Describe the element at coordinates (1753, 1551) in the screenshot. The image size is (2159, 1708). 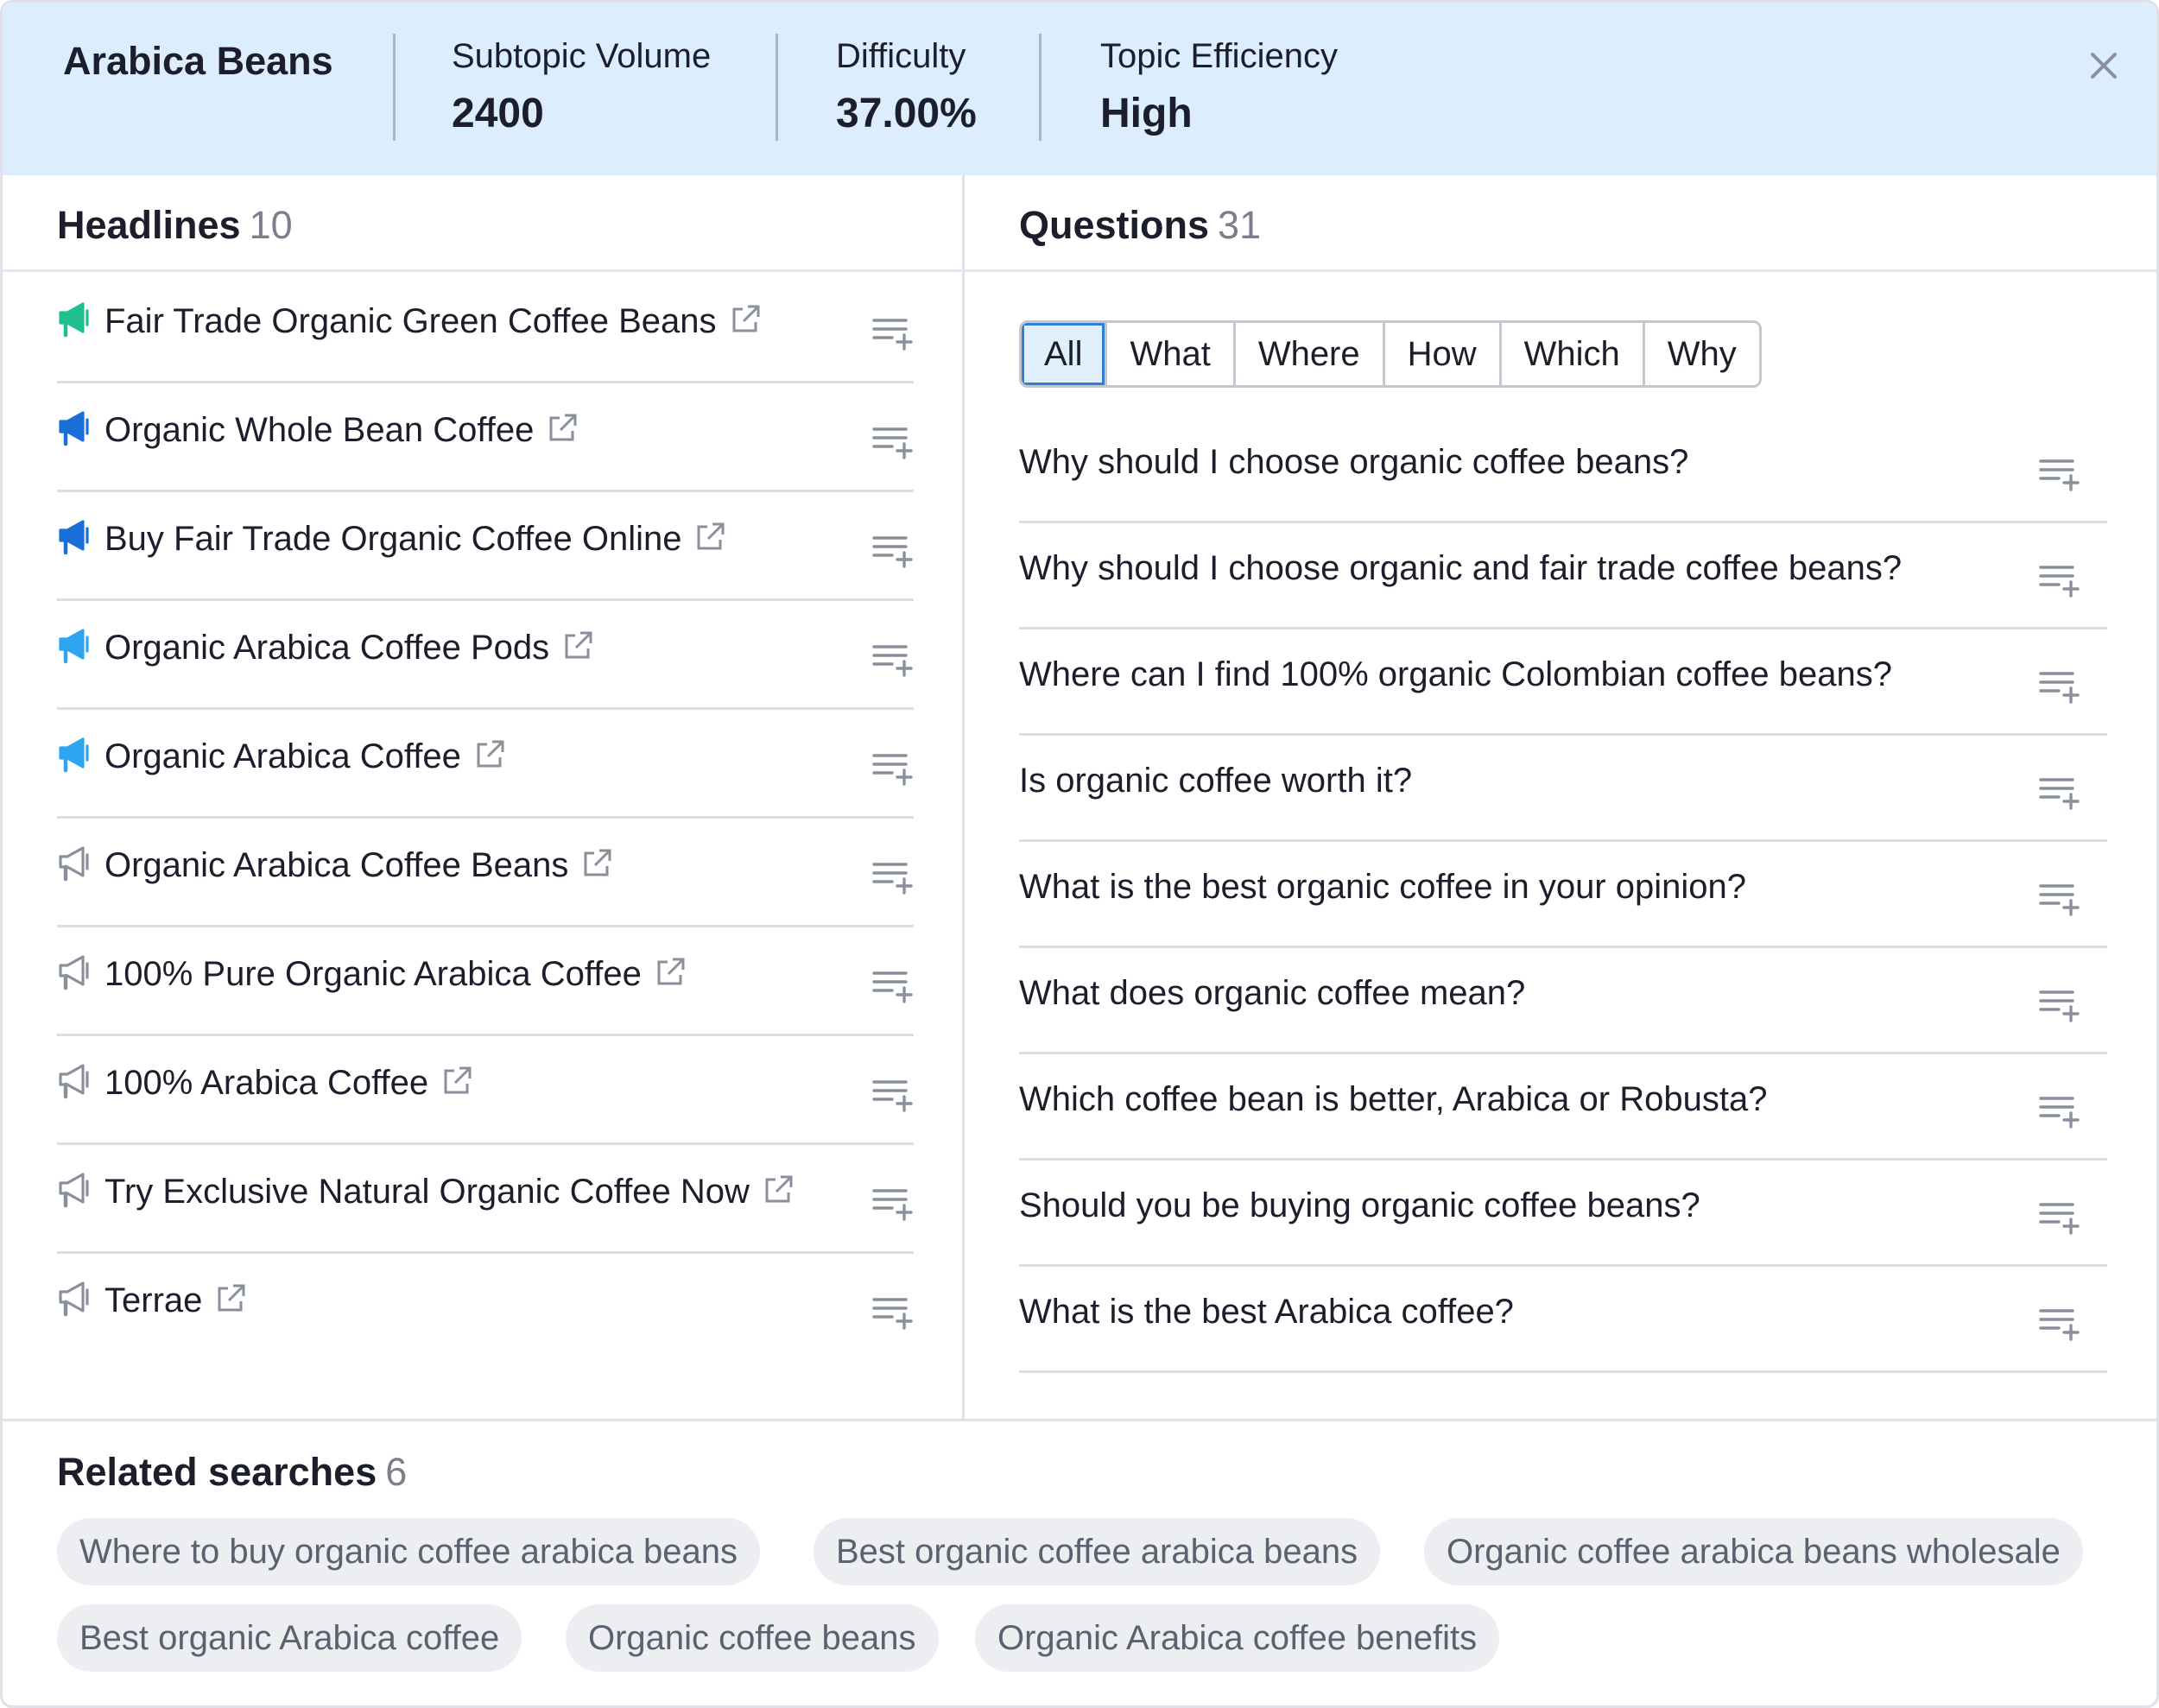
I see `related-search-chip: Organic coffee arabica beans wholesale` at that location.